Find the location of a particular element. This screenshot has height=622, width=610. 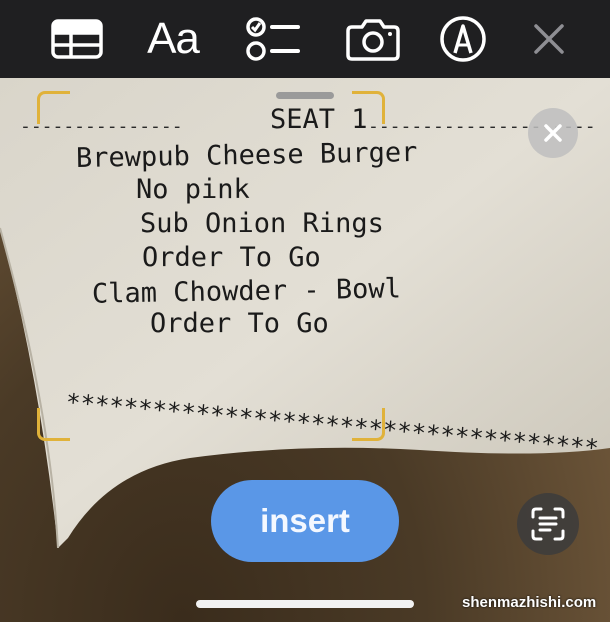

receipt-line: Clam Chowder - Bowl is located at coordinates (246, 291).